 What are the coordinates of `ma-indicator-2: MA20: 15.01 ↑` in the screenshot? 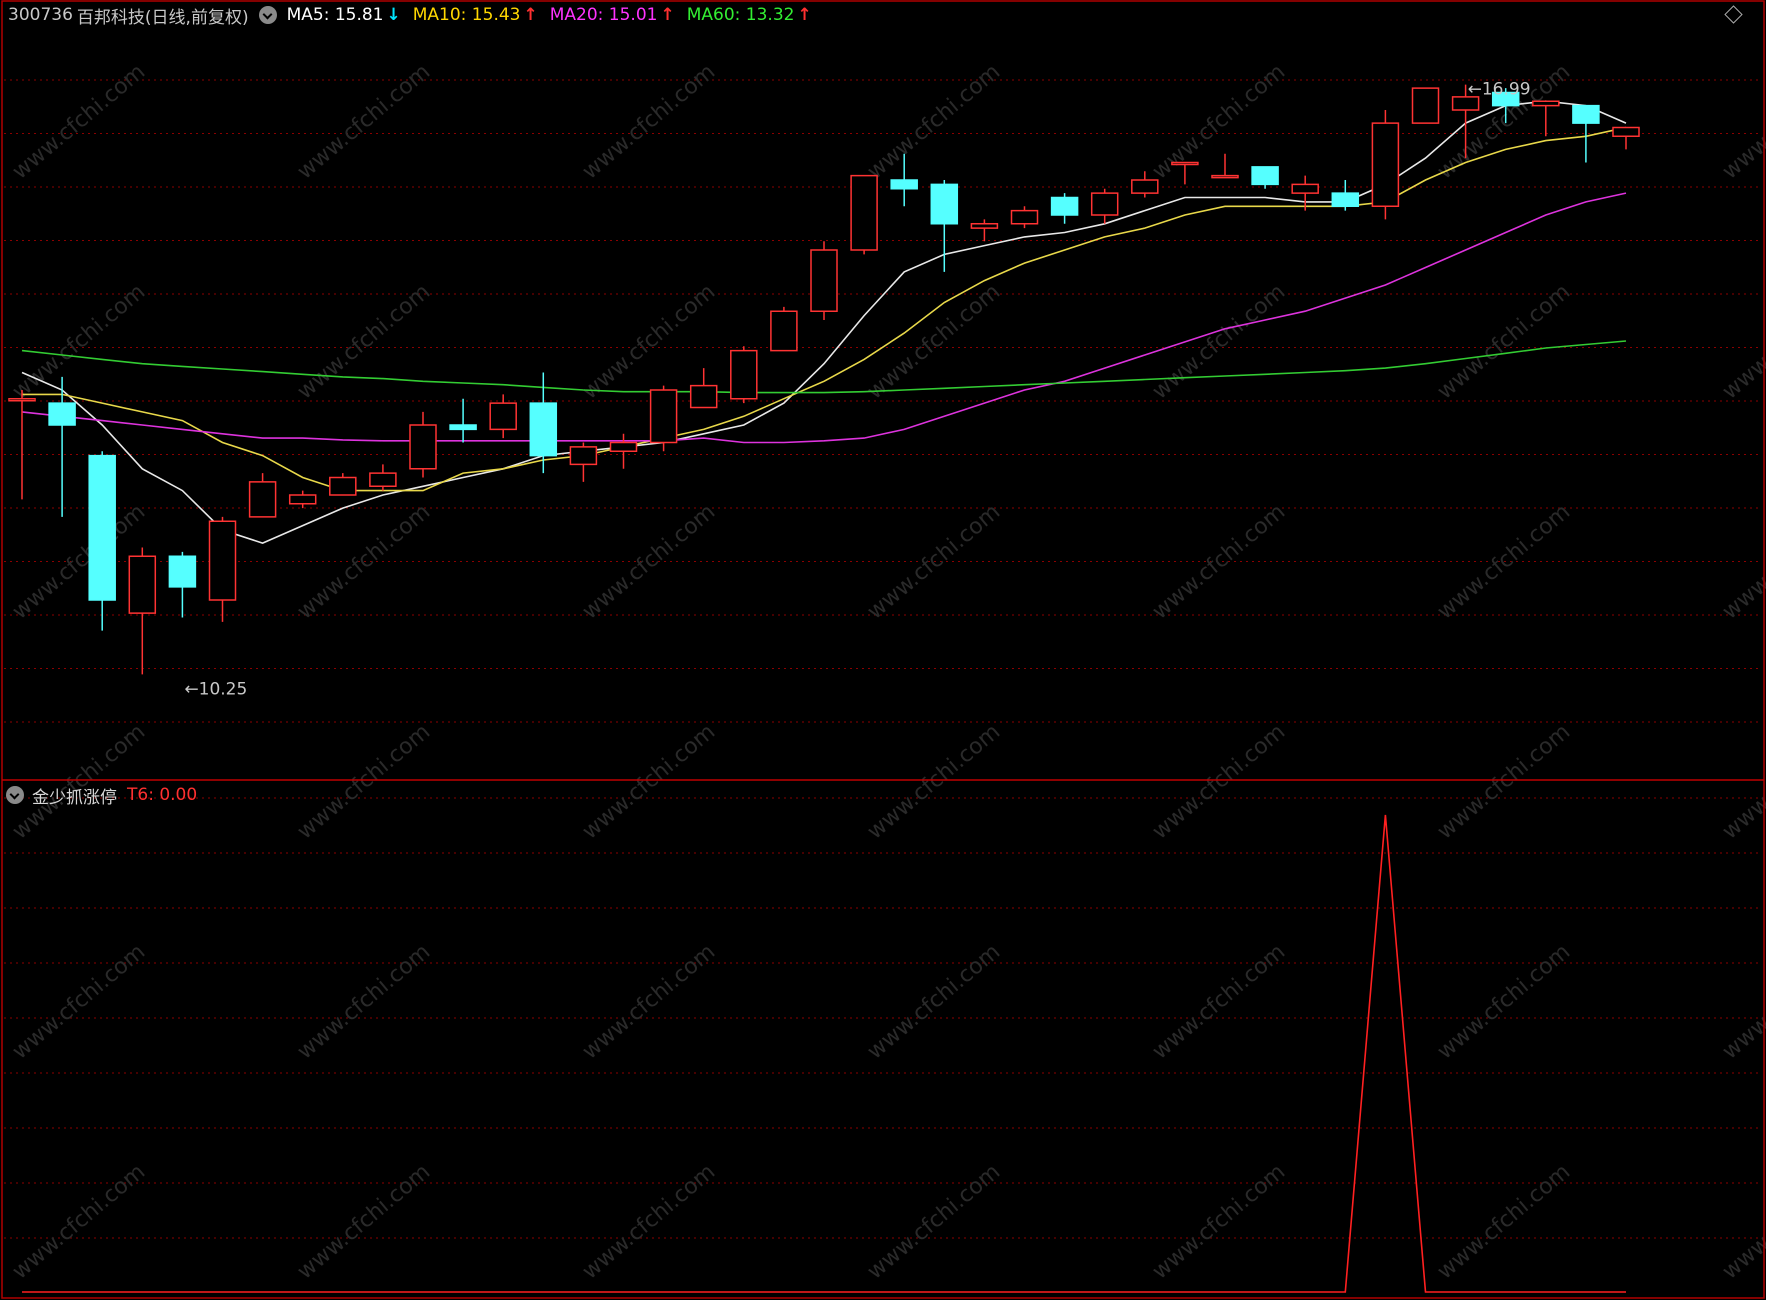 It's located at (612, 15).